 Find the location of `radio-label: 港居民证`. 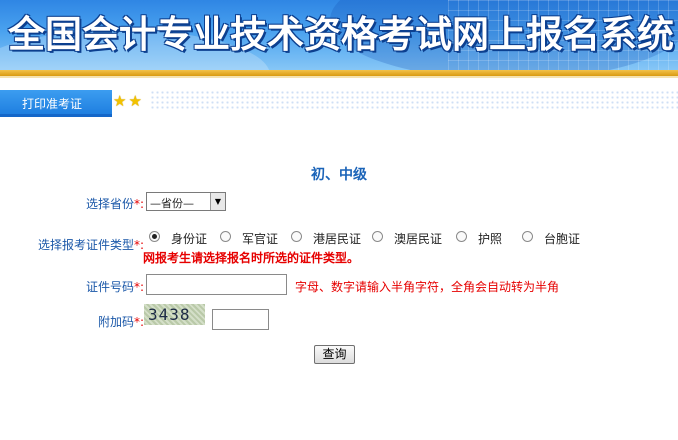

radio-label: 港居民证 is located at coordinates (337, 239).